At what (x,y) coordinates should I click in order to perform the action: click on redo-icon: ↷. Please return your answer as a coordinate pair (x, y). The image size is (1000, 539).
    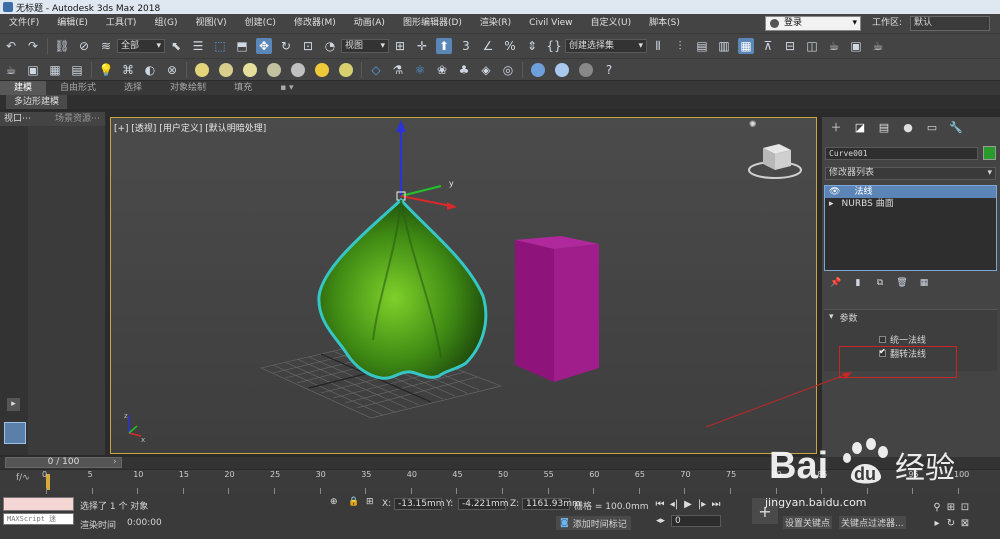
    Looking at the image, I should click on (33, 46).